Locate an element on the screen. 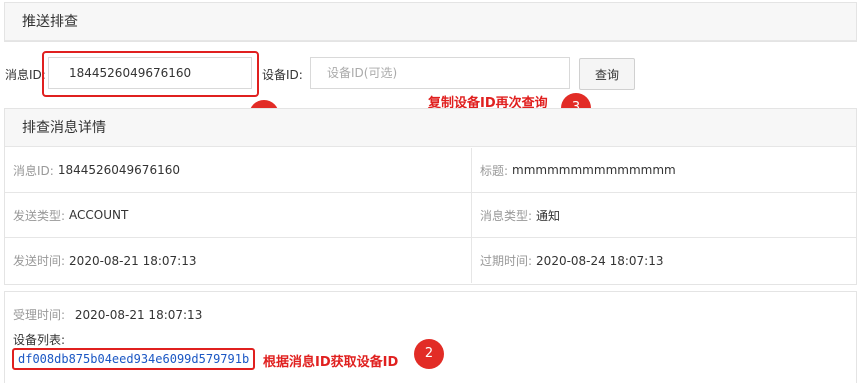 This screenshot has width=857, height=383. message-id-label: 消息ID: is located at coordinates (25, 75).